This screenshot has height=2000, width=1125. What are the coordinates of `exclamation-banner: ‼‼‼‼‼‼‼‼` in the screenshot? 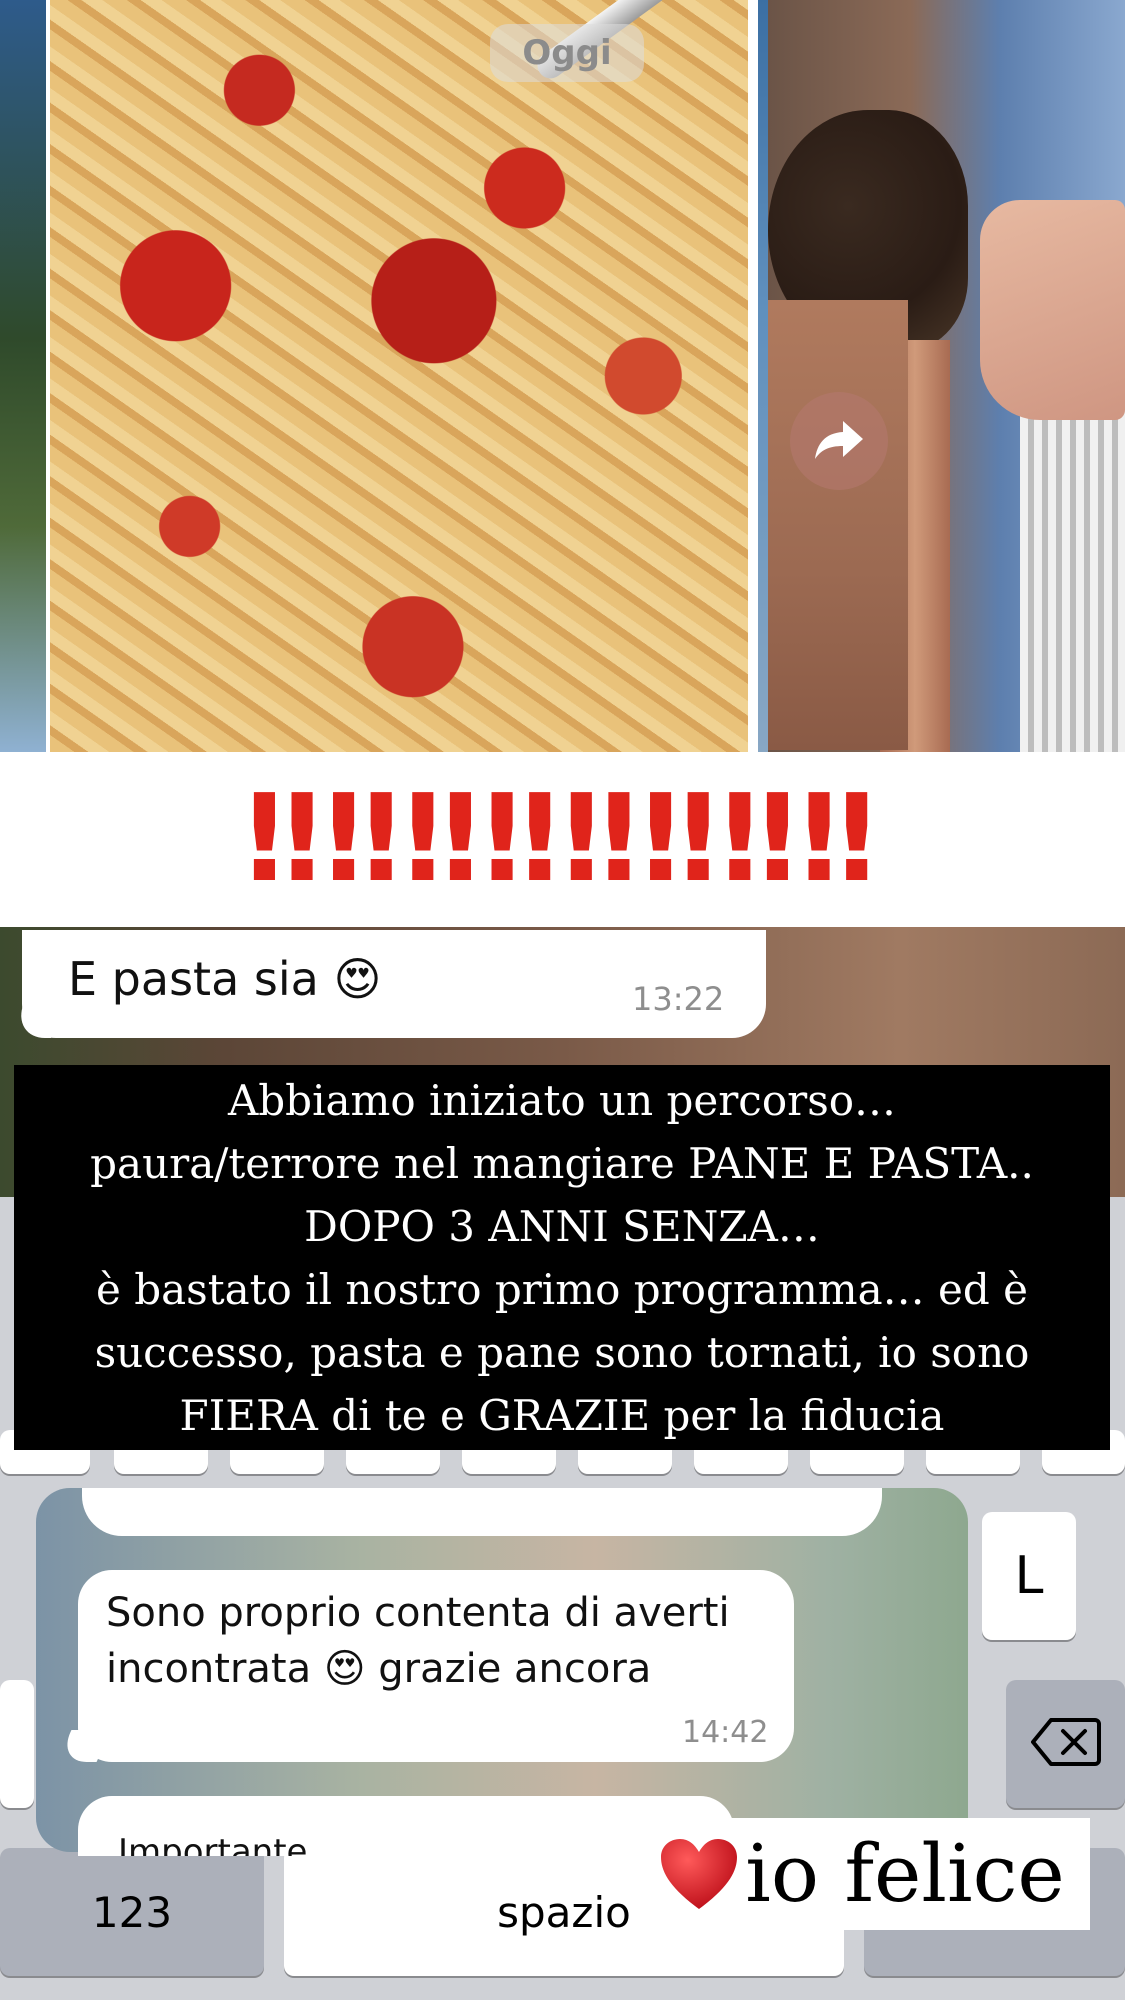 It's located at (562, 839).